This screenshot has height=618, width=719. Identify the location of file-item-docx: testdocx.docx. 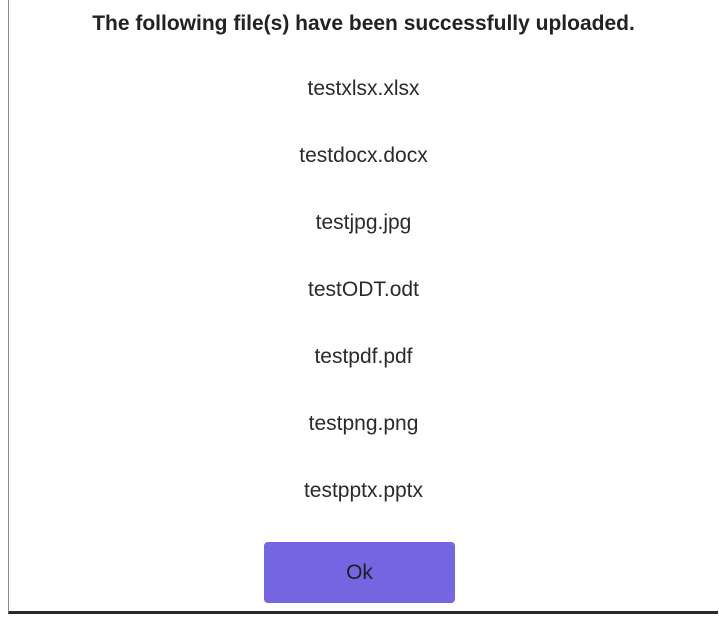
(363, 155).